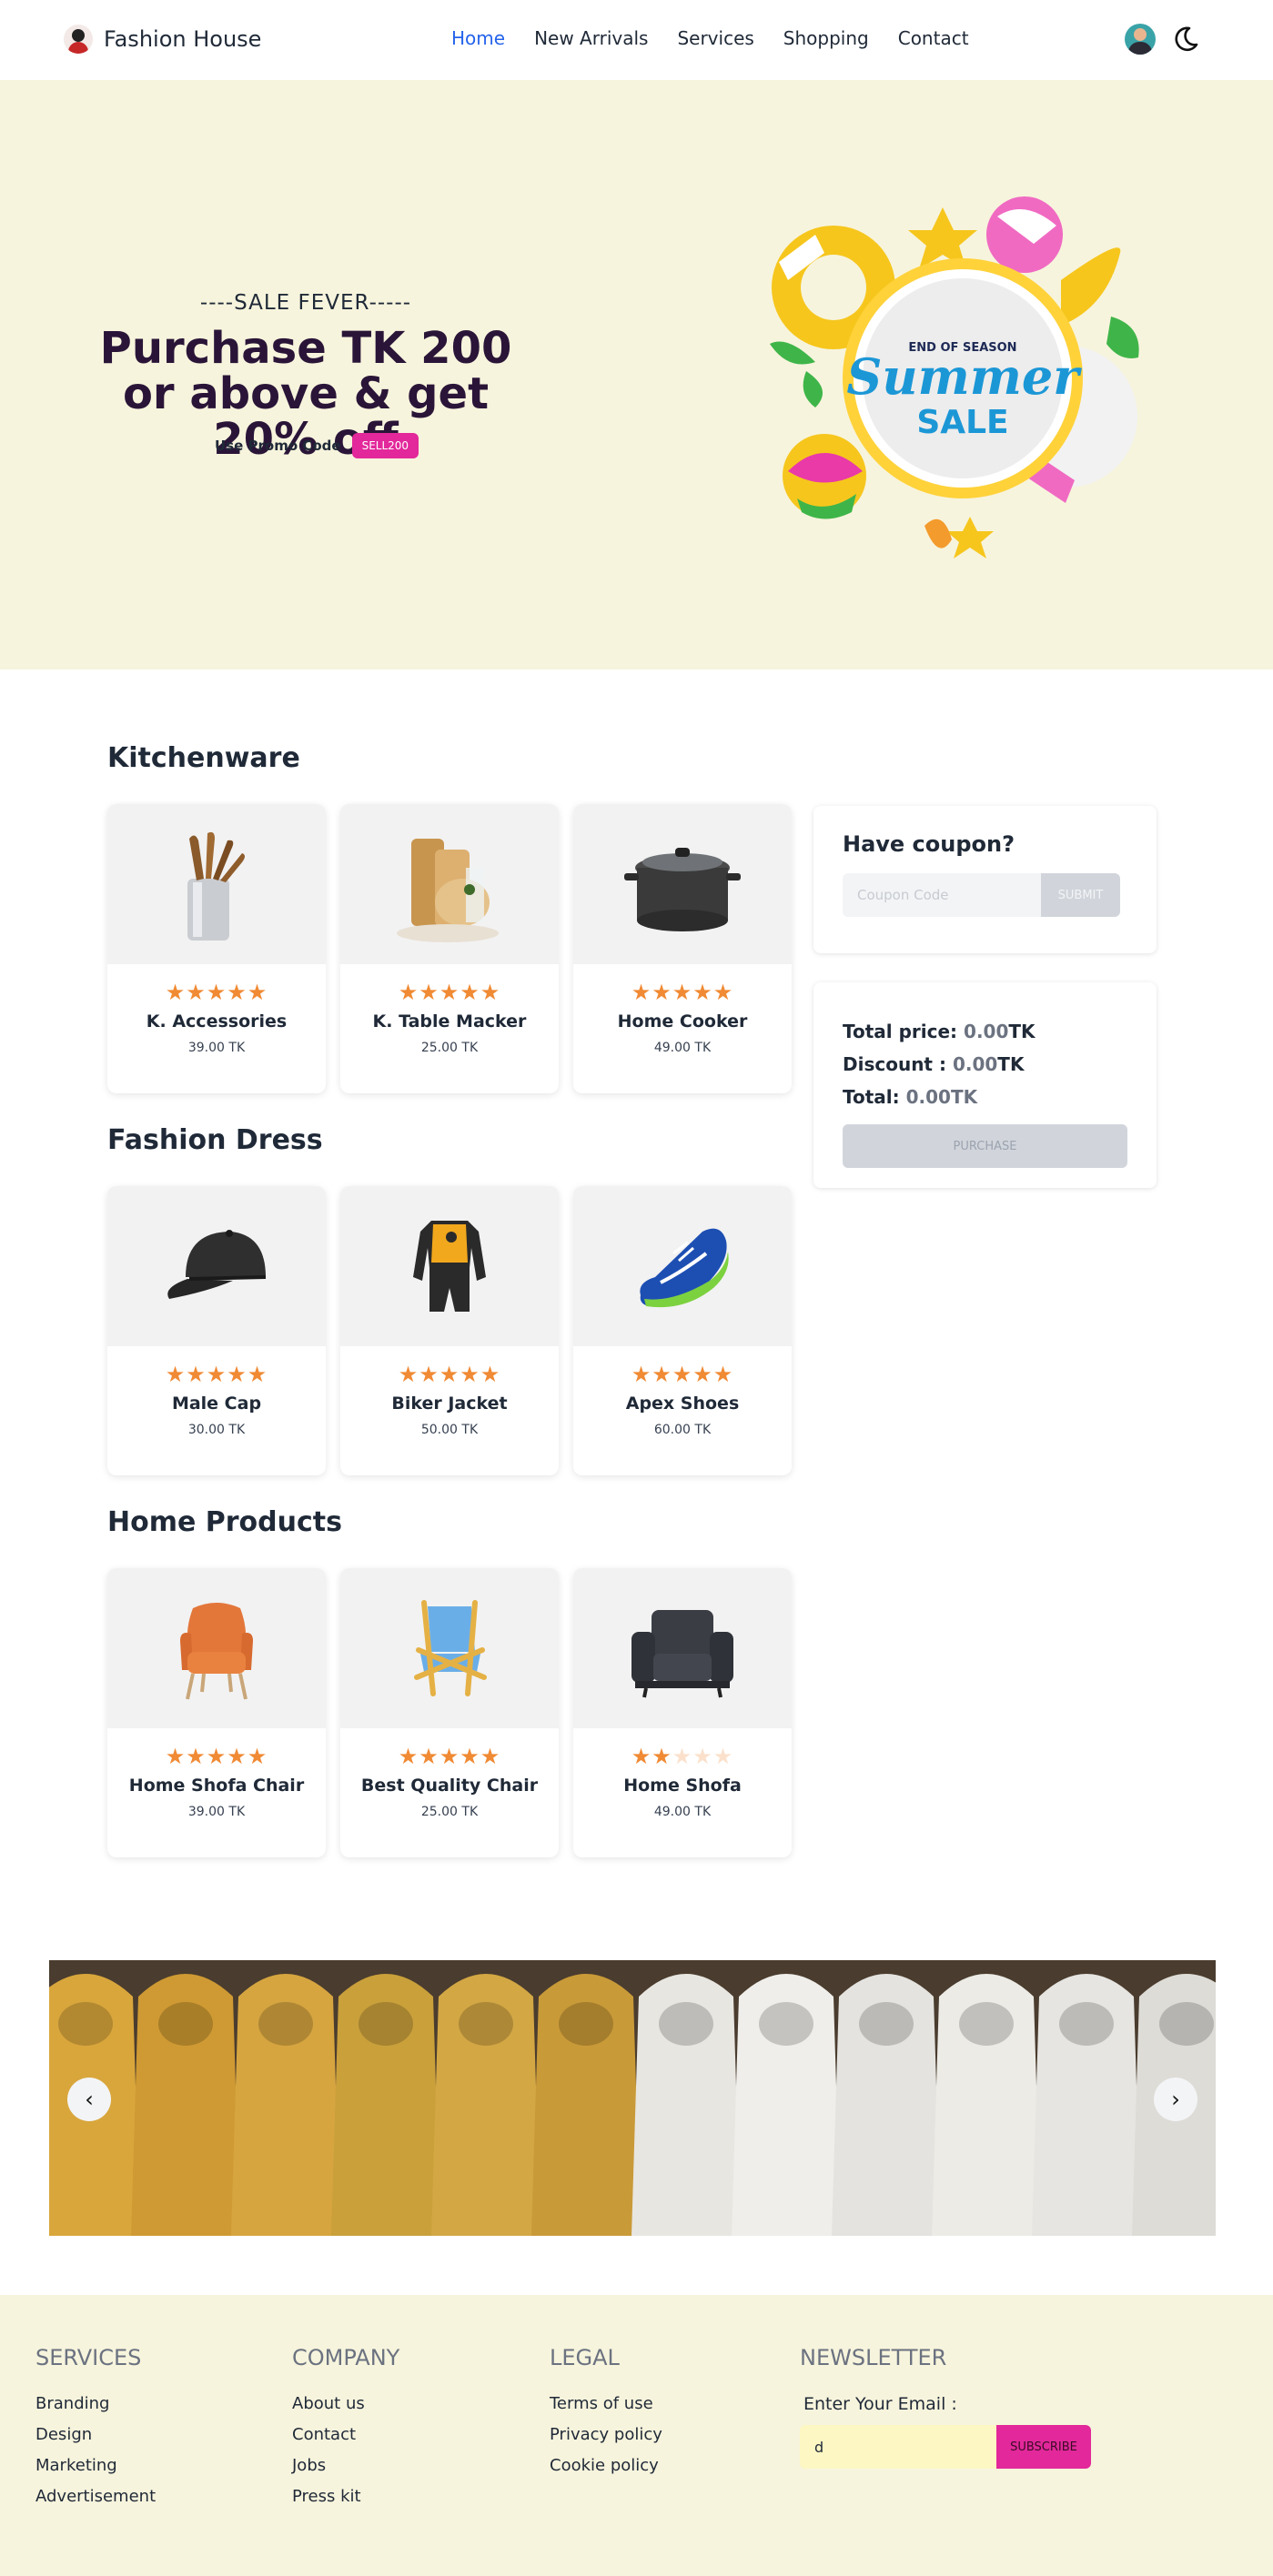 Image resolution: width=1273 pixels, height=2576 pixels. I want to click on promo-code-badge: SELL200, so click(385, 445).